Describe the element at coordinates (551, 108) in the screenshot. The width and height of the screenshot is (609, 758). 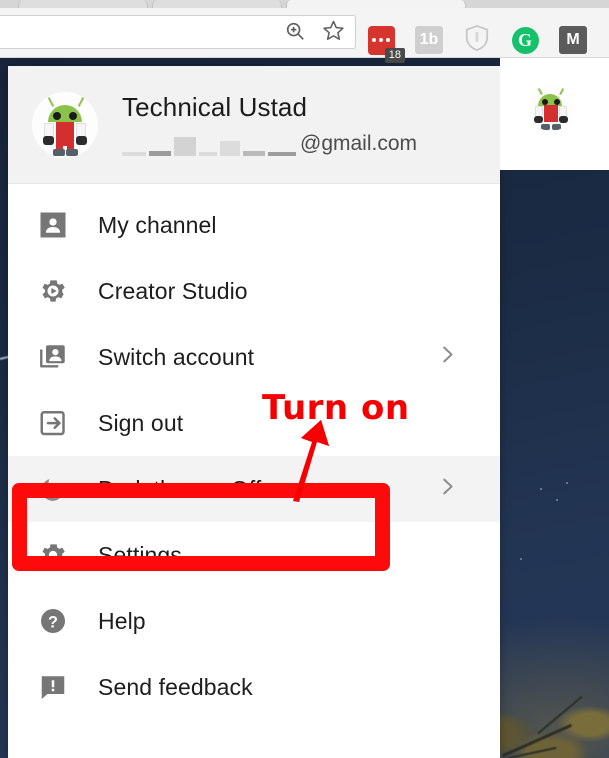
I see `page-header-avatar` at that location.